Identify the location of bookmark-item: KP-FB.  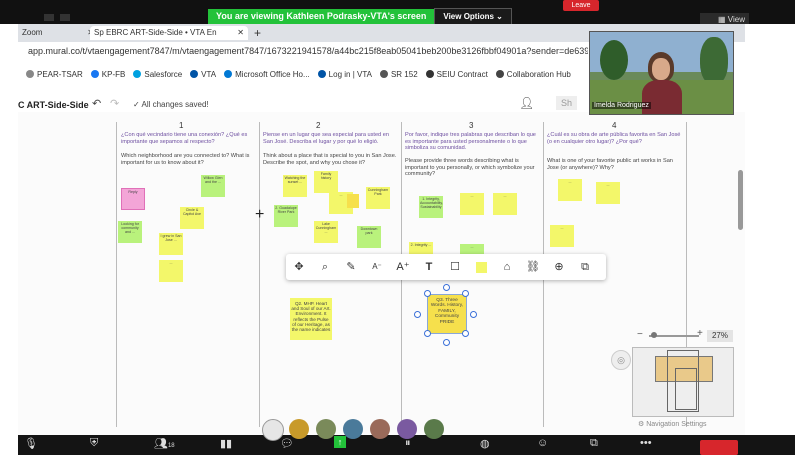
(108, 74).